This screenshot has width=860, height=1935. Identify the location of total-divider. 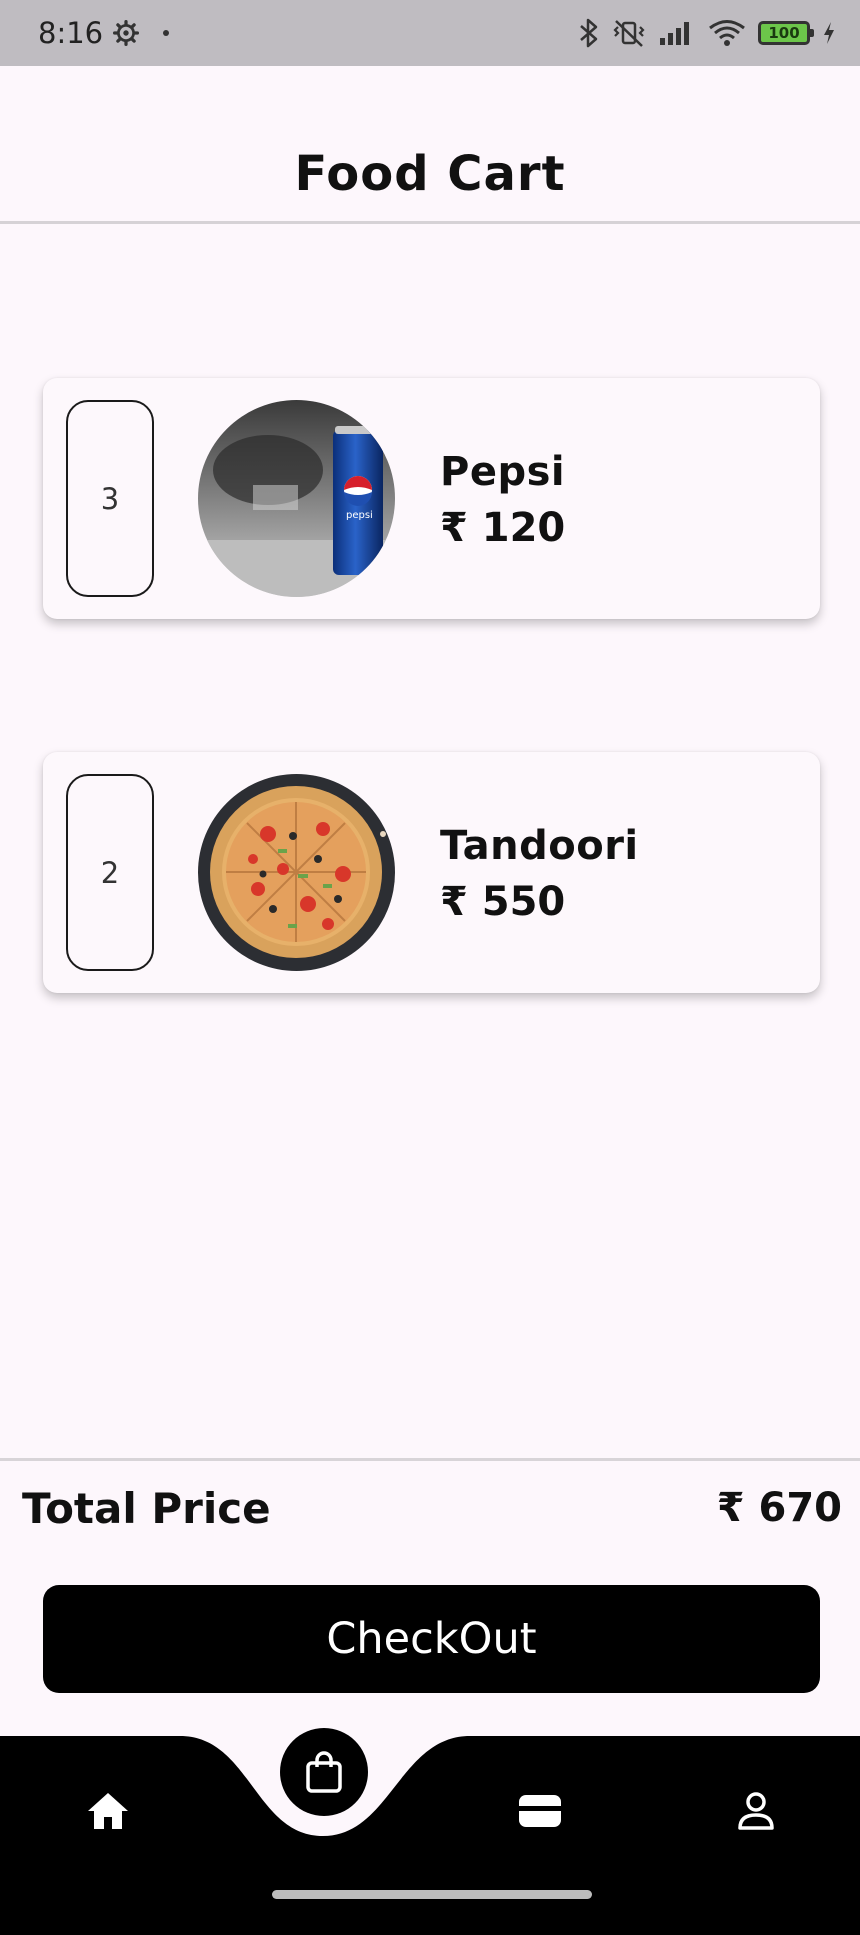
(430, 1459).